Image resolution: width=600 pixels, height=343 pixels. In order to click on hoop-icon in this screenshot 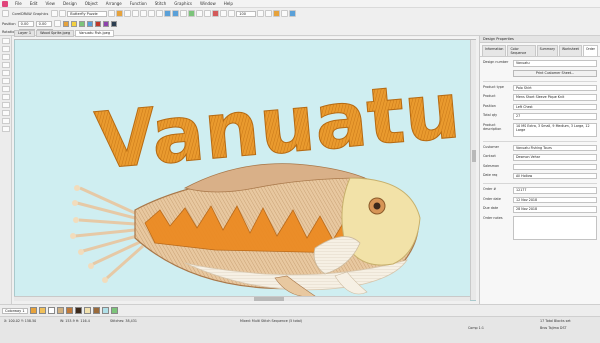, I will do `click(192, 13)`.